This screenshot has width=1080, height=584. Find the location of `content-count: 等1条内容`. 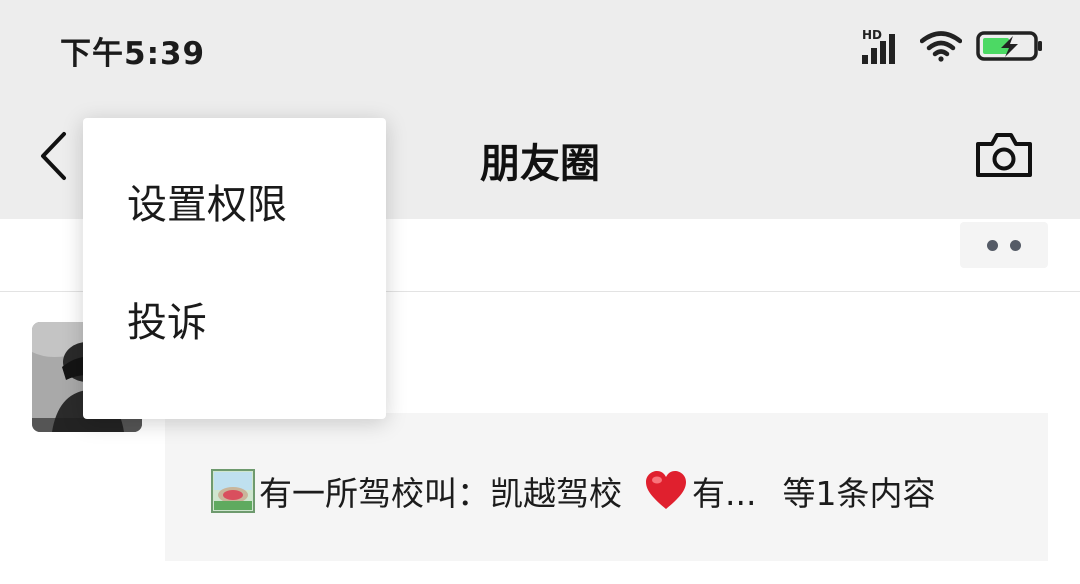

content-count: 等1条内容 is located at coordinates (859, 493).